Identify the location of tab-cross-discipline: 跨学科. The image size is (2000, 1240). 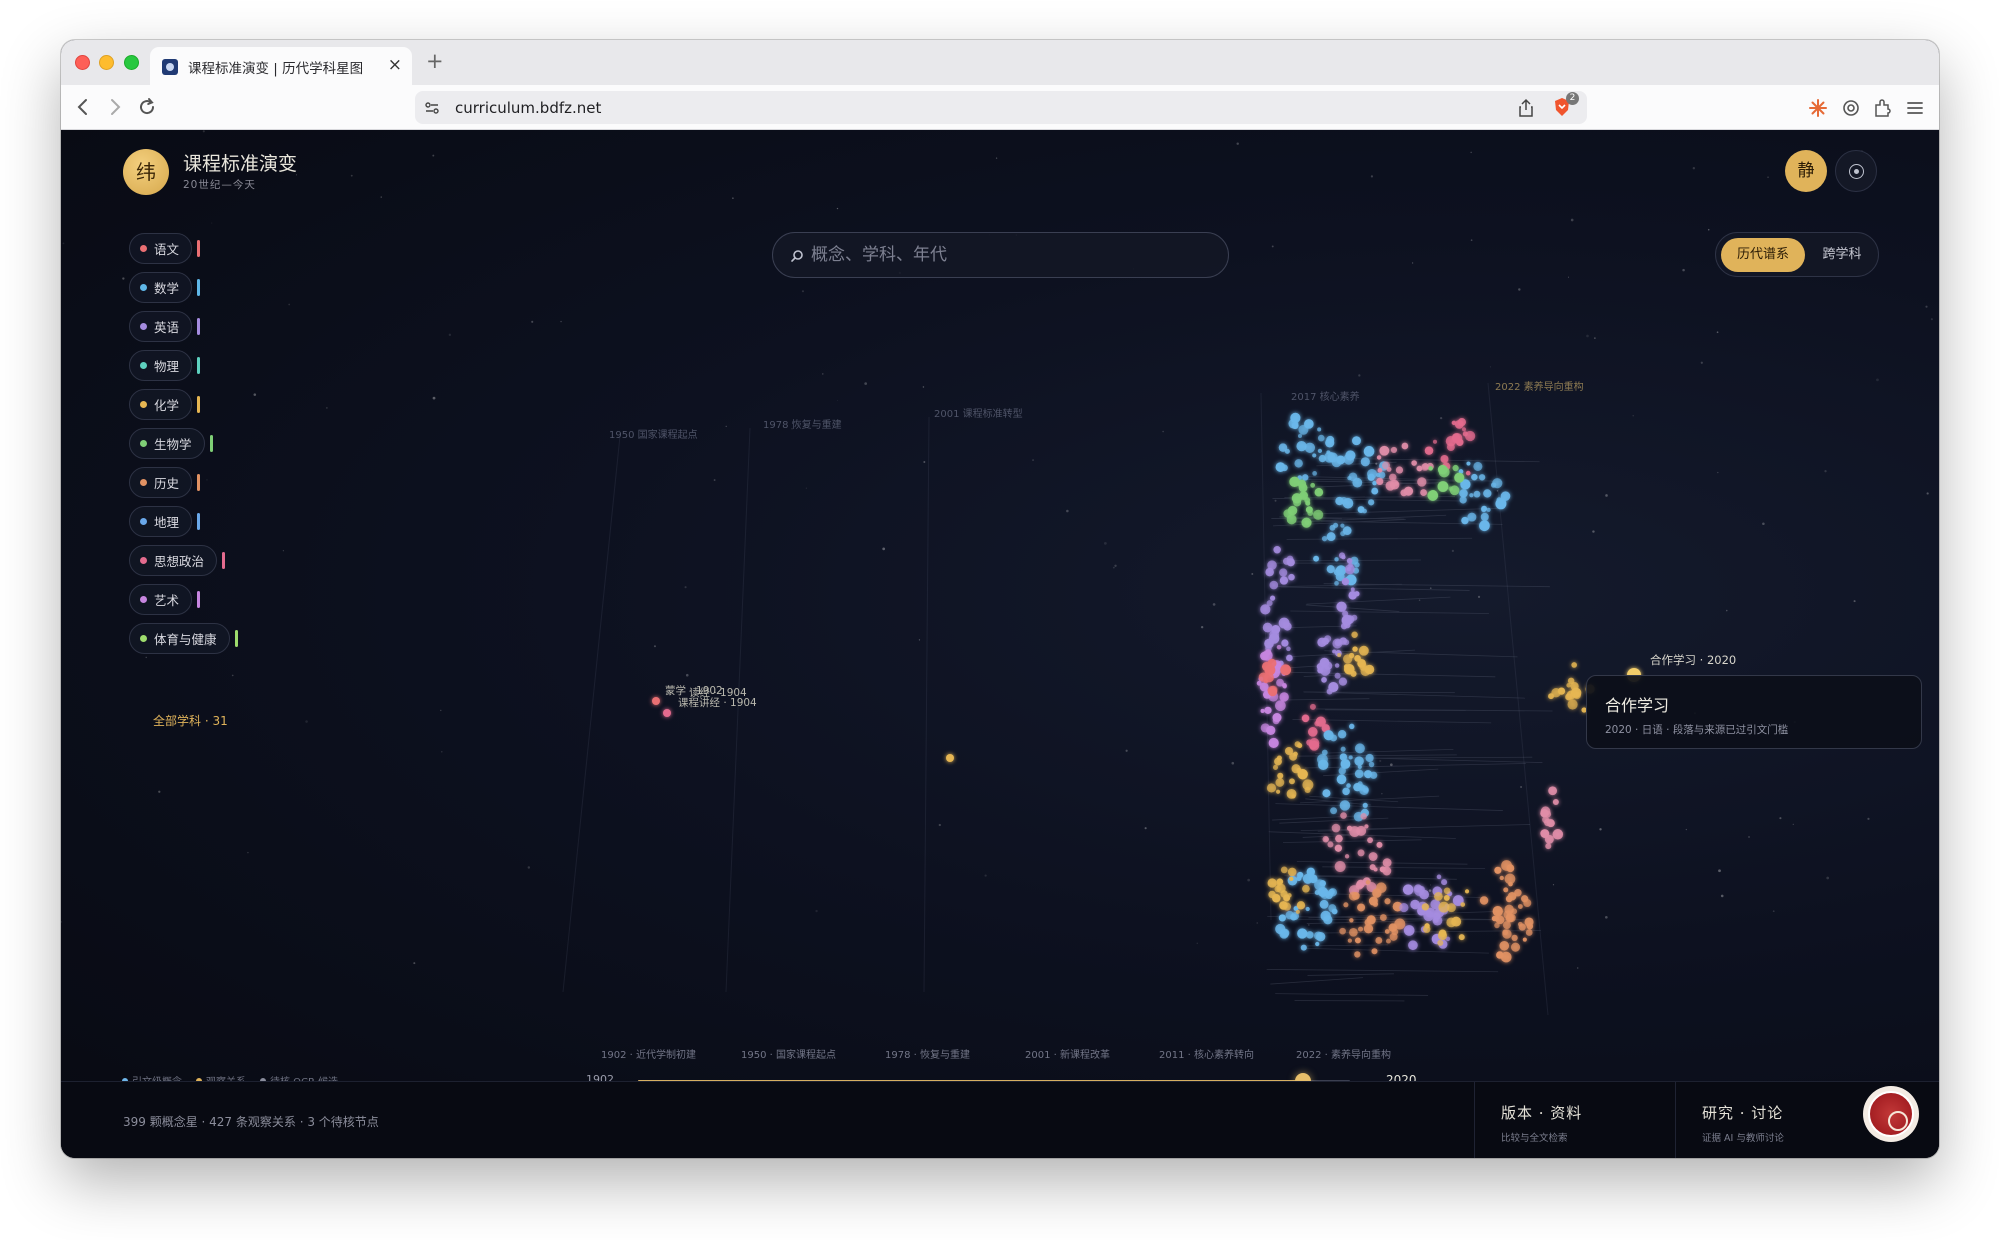
(1842, 255).